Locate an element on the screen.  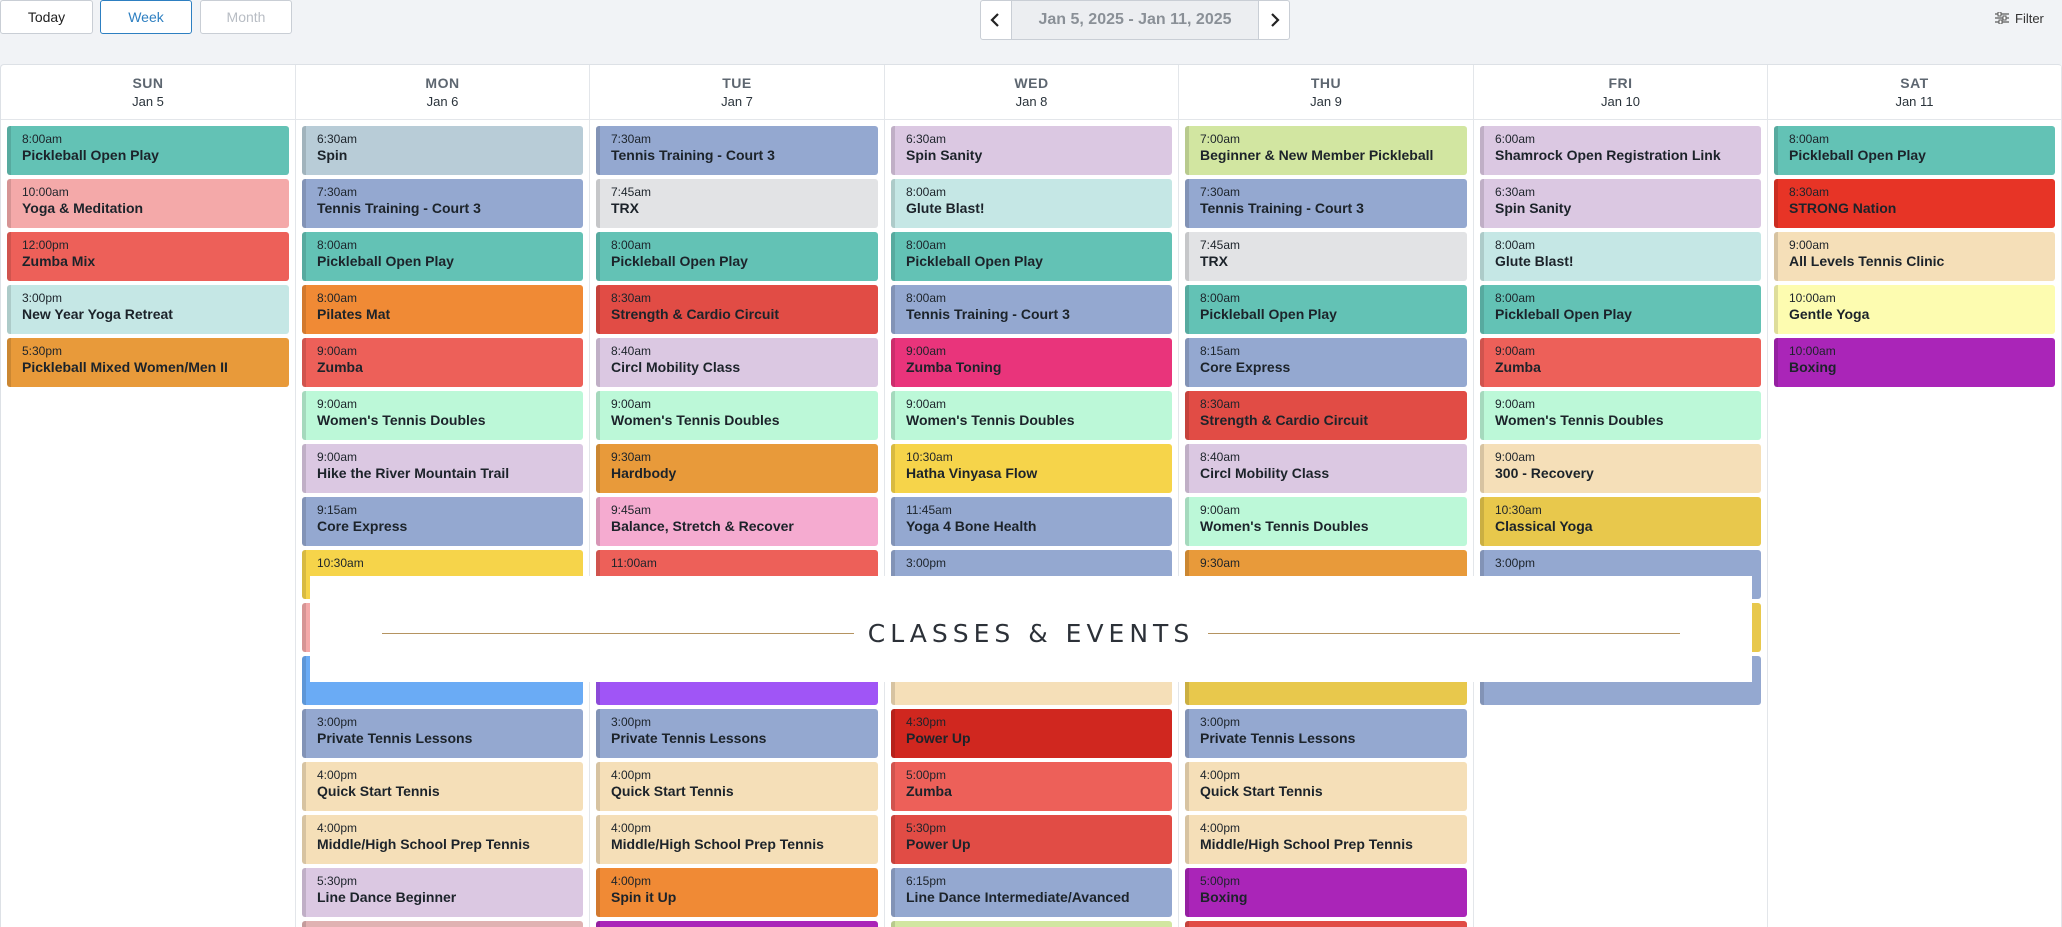
event-card: 8:00am Tennis Training - Court 3 is located at coordinates (1031, 309).